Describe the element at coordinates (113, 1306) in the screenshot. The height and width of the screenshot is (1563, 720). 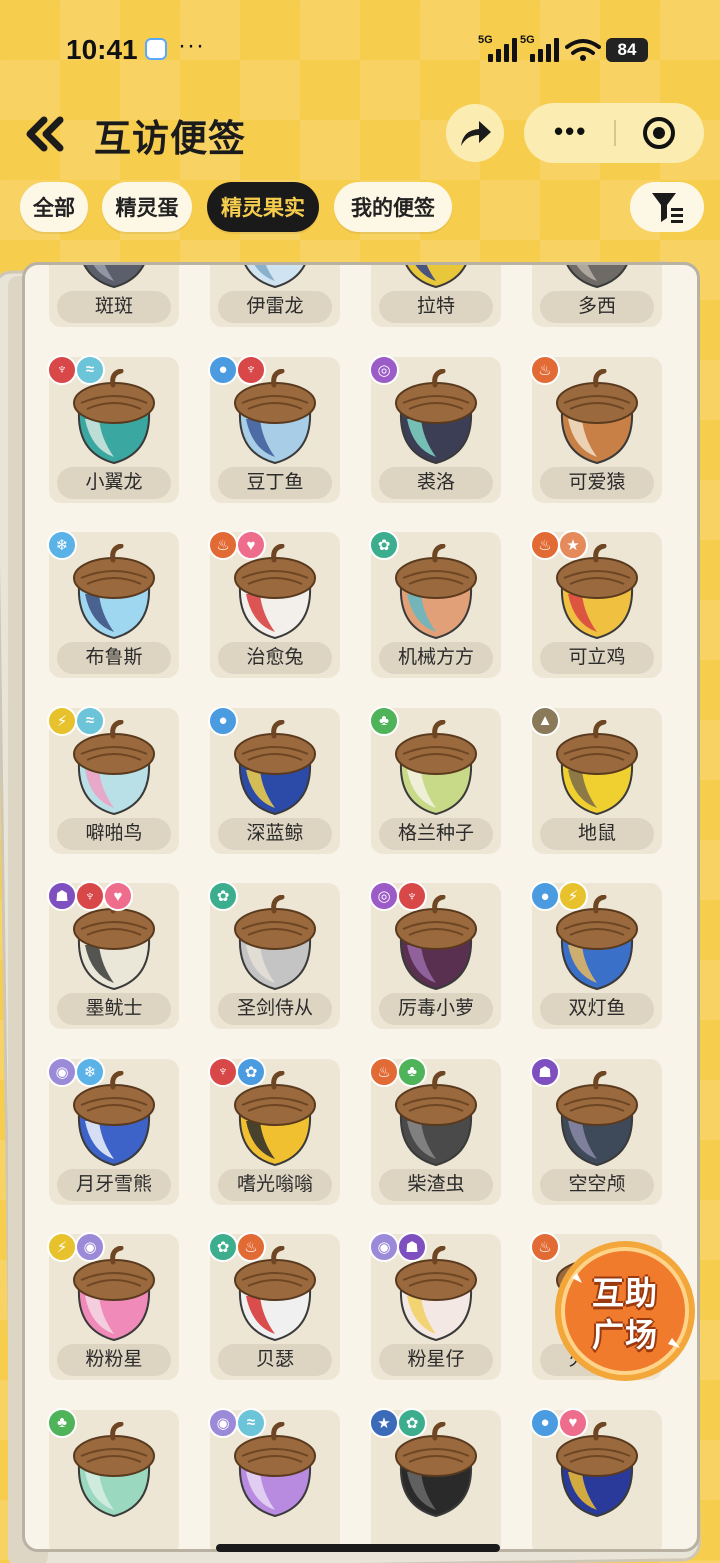
I see `fruit-card: ⚡ ◉ 粉粉星` at that location.